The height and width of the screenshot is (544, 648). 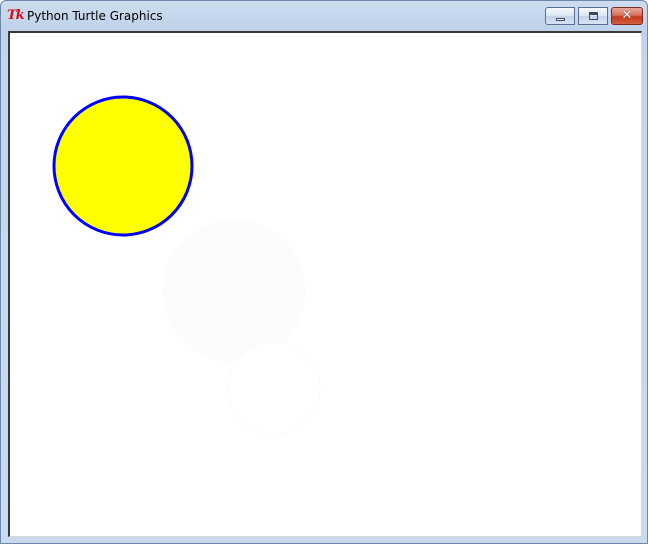 What do you see at coordinates (123, 166) in the screenshot?
I see `yellow-circle` at bounding box center [123, 166].